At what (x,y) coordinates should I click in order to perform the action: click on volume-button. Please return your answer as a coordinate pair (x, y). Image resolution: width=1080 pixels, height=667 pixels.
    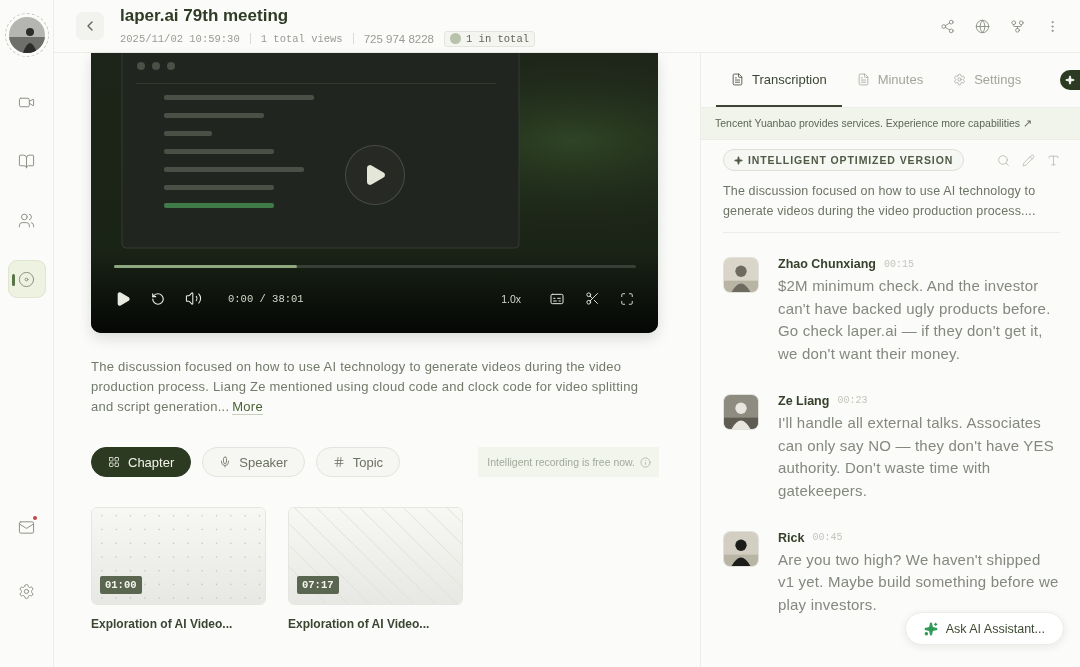
    Looking at the image, I should click on (193, 298).